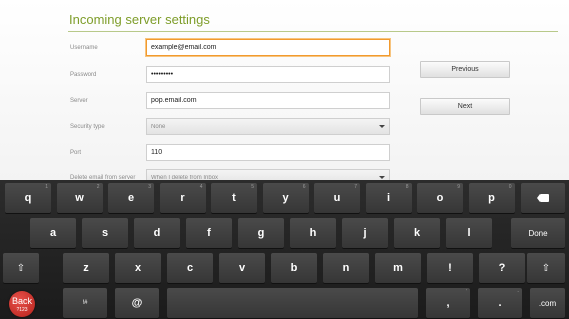 This screenshot has width=569, height=319. I want to click on field-value: example@email.com, so click(184, 47).